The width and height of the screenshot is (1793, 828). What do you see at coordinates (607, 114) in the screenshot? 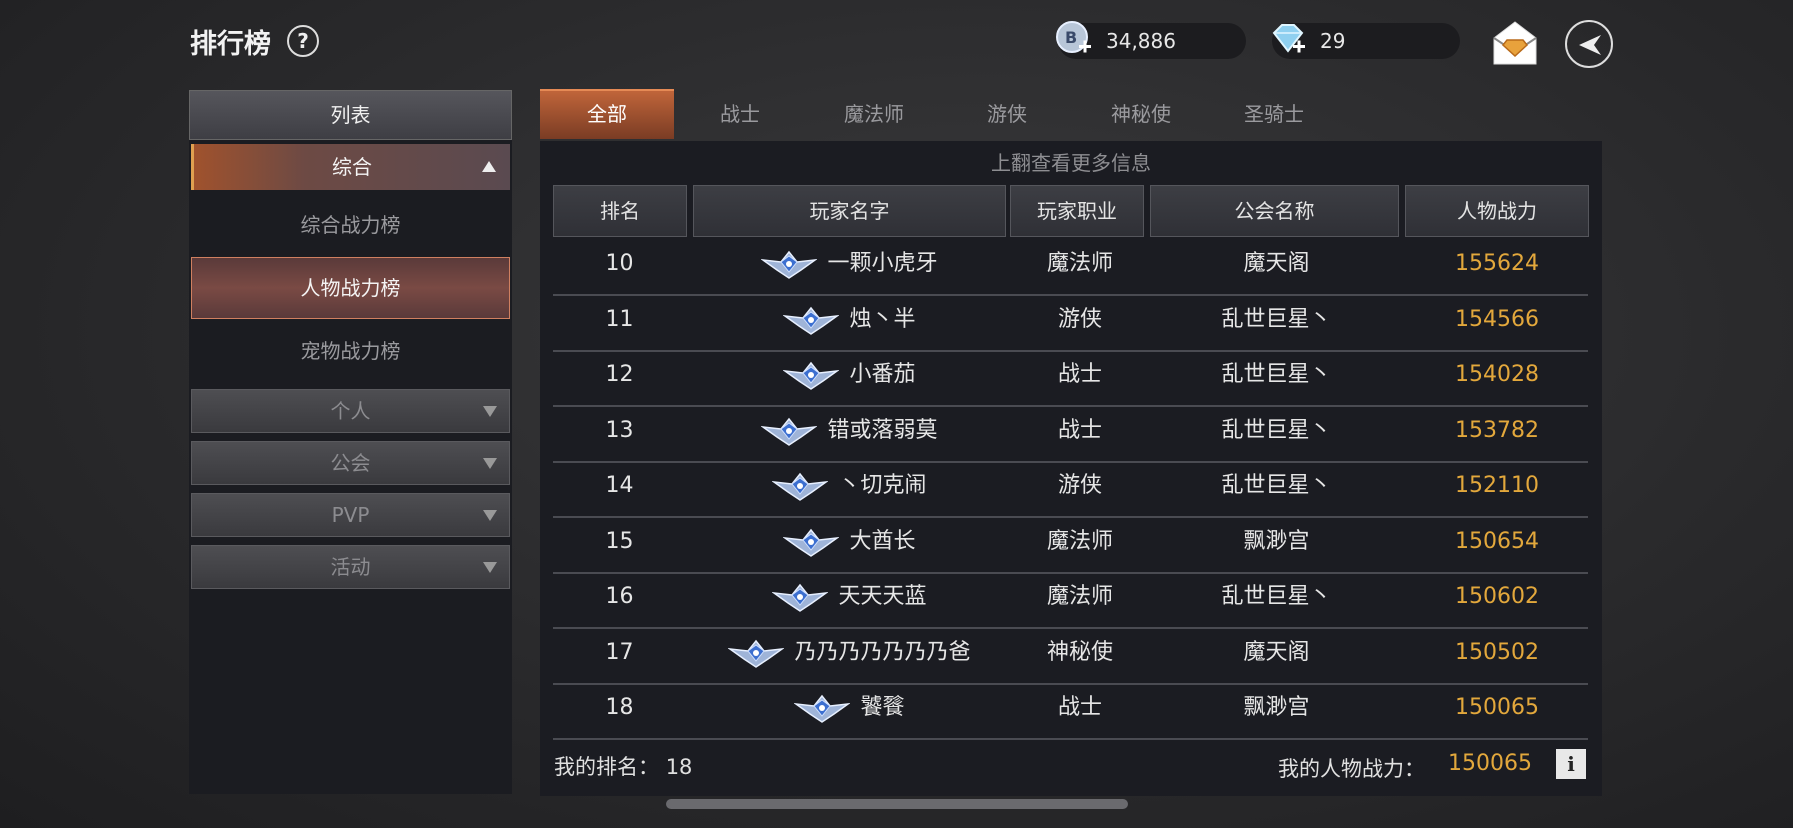
I see `tab-all: 全部` at bounding box center [607, 114].